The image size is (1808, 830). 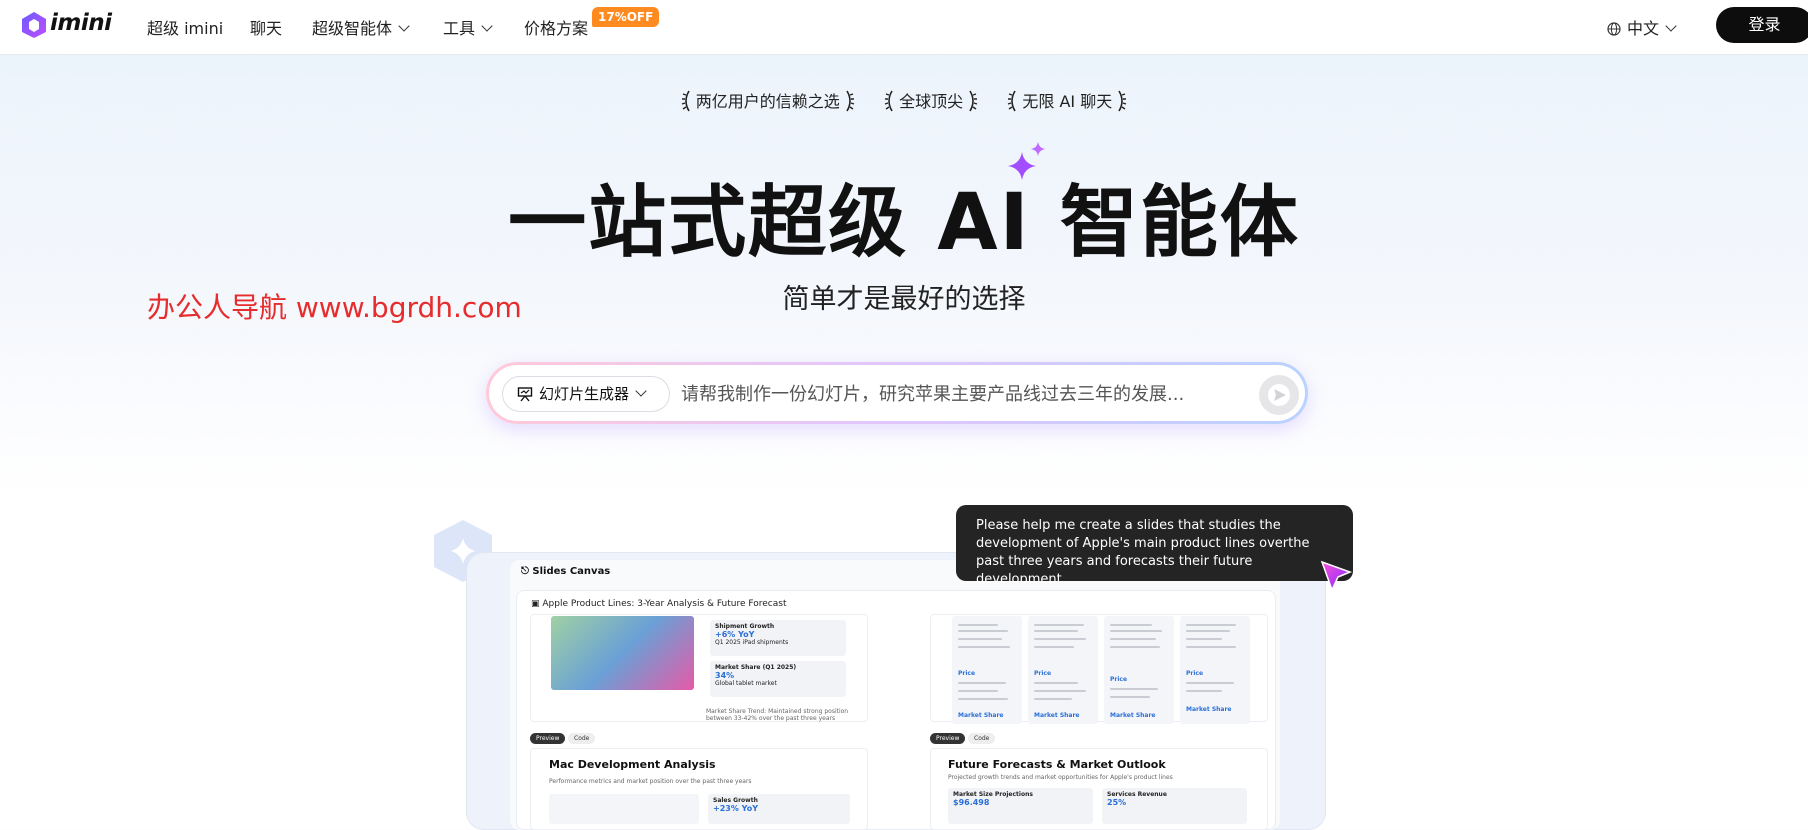 I want to click on stat-value: 34%, so click(x=725, y=675).